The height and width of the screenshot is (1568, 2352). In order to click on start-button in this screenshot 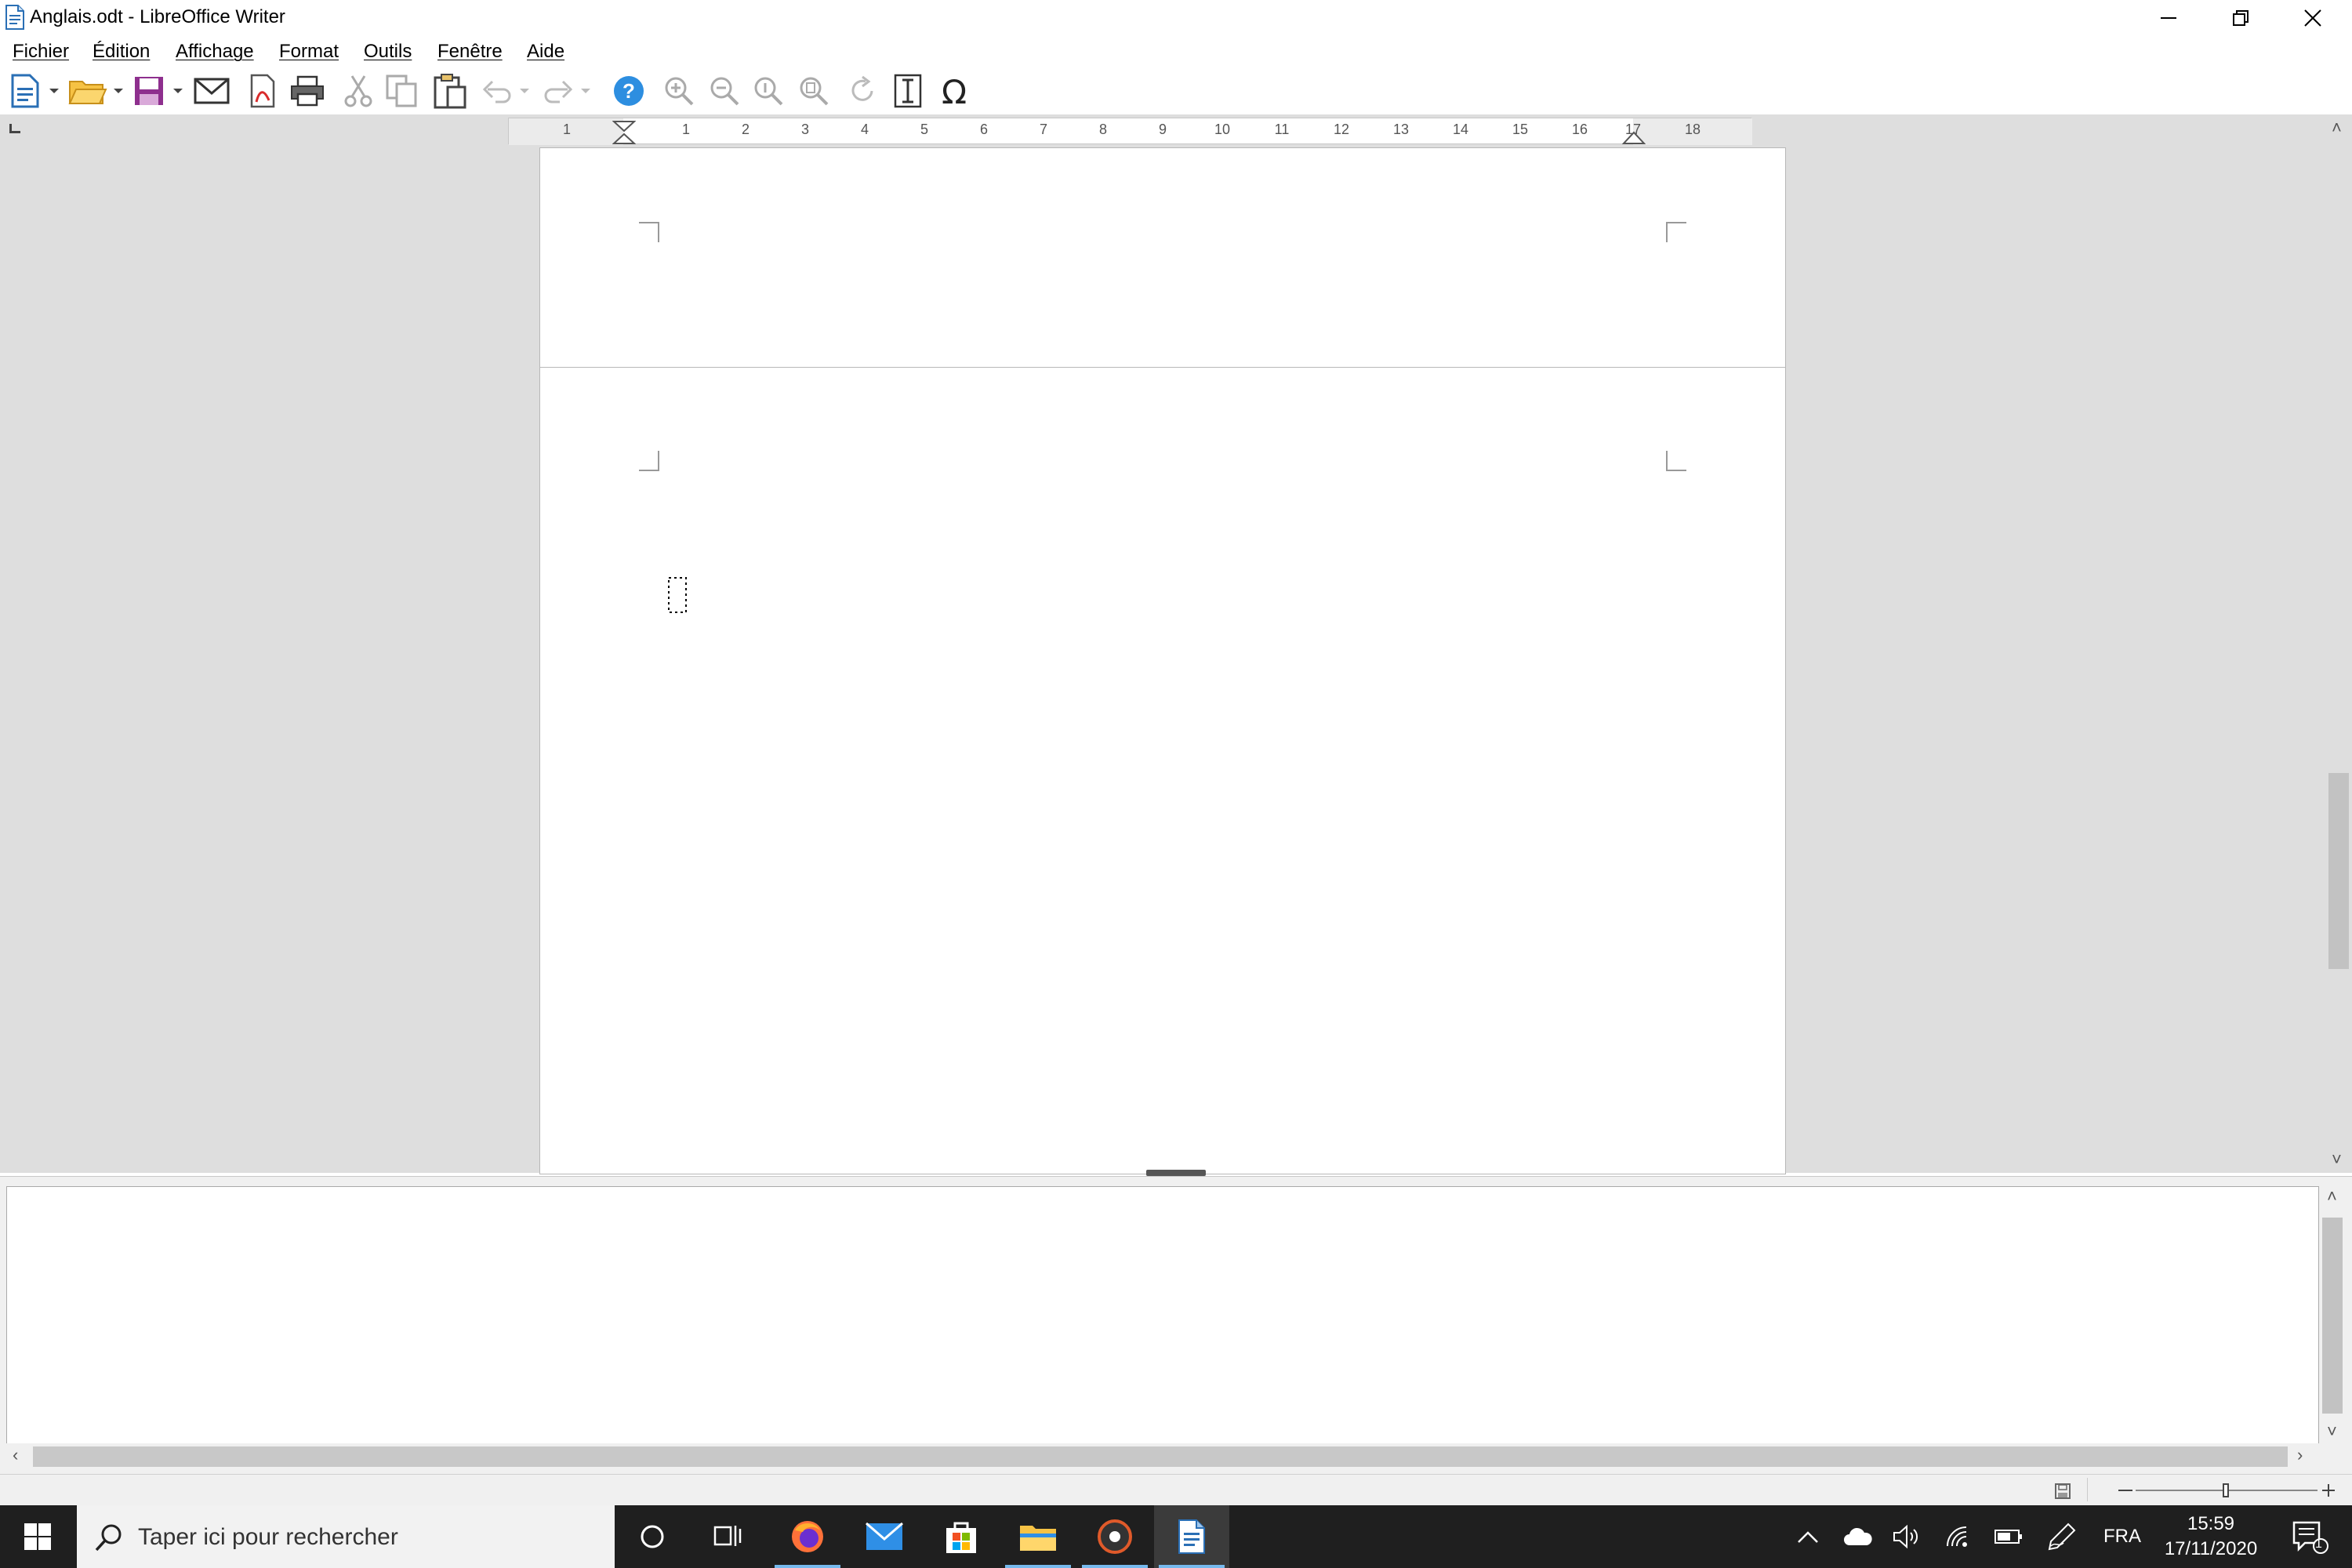, I will do `click(37, 1536)`.